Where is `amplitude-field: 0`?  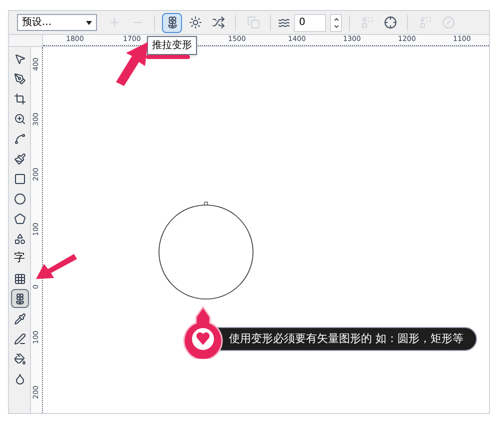
amplitude-field: 0 is located at coordinates (310, 23).